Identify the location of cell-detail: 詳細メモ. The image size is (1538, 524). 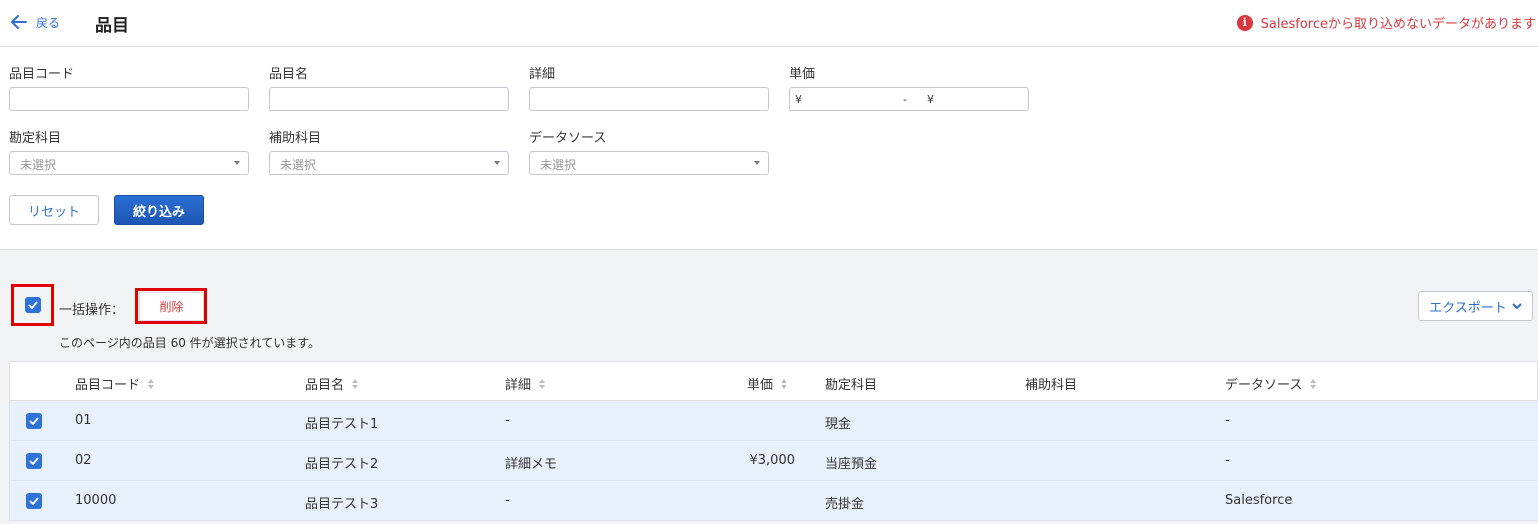
(531, 464).